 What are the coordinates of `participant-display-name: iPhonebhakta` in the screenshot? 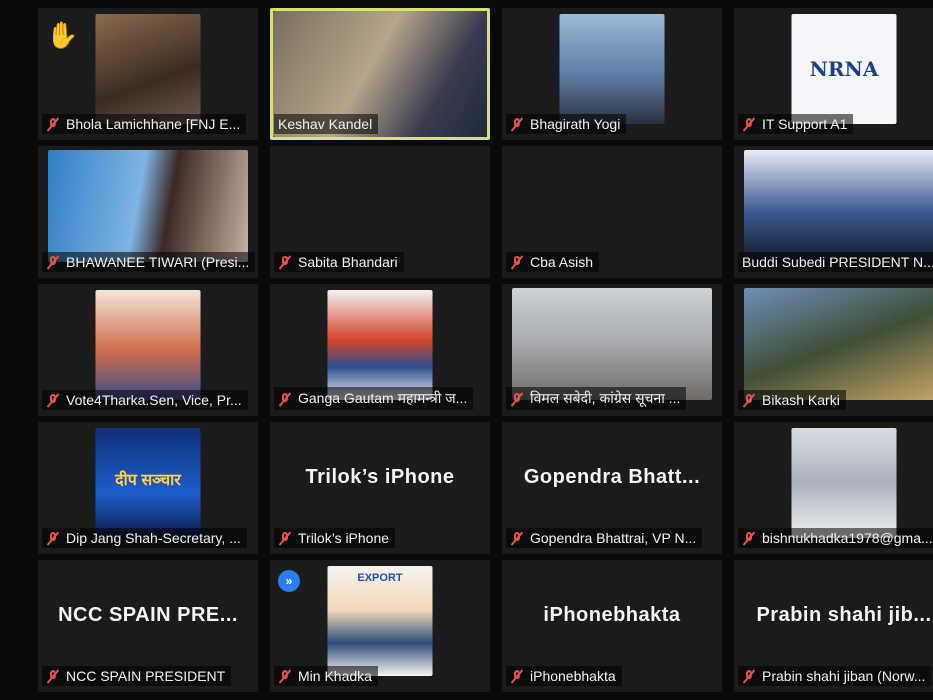 It's located at (612, 615).